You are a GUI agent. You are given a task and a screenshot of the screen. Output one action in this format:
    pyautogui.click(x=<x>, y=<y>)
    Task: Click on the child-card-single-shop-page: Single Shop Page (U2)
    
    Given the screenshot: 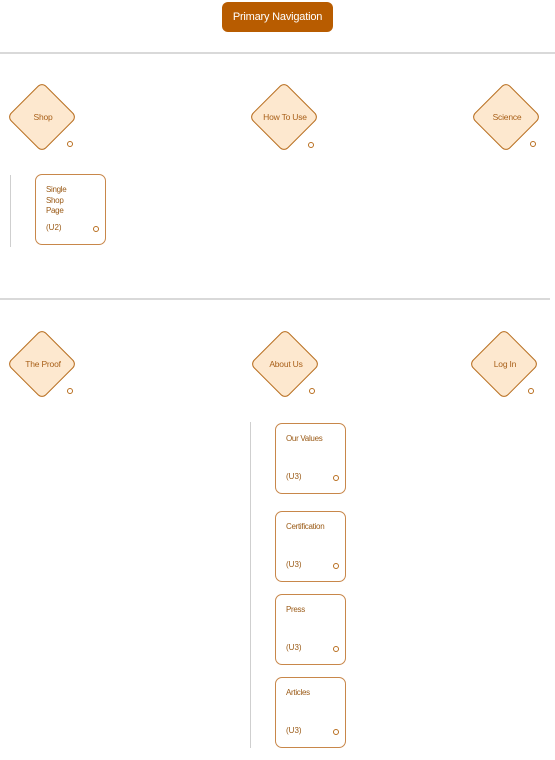 What is the action you would take?
    pyautogui.click(x=70, y=209)
    